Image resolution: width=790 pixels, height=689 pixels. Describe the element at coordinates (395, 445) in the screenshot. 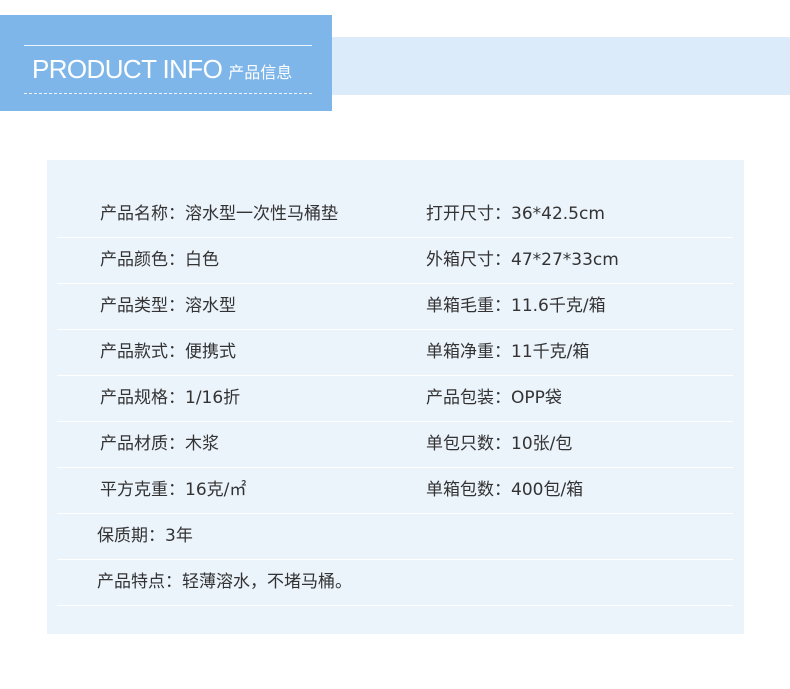

I see `table-row: 产品材质：木浆 单包只数：10张/包` at that location.